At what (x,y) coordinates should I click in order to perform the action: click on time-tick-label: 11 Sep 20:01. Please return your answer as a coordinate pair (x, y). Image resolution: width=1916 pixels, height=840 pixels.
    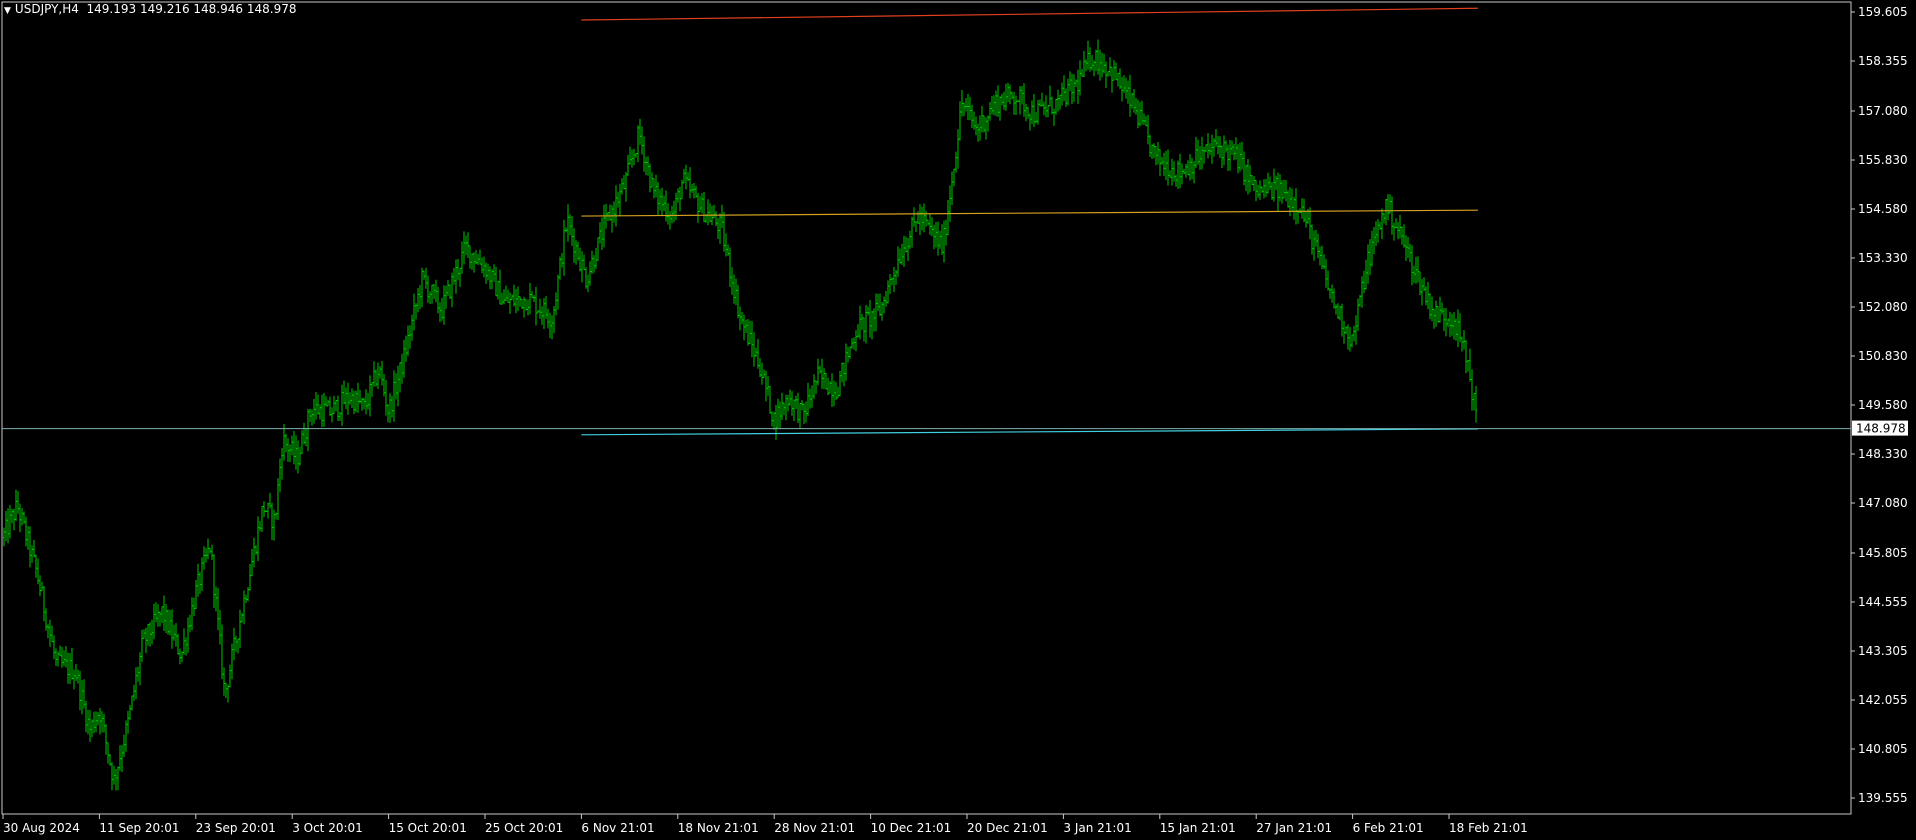
    Looking at the image, I should click on (139, 828).